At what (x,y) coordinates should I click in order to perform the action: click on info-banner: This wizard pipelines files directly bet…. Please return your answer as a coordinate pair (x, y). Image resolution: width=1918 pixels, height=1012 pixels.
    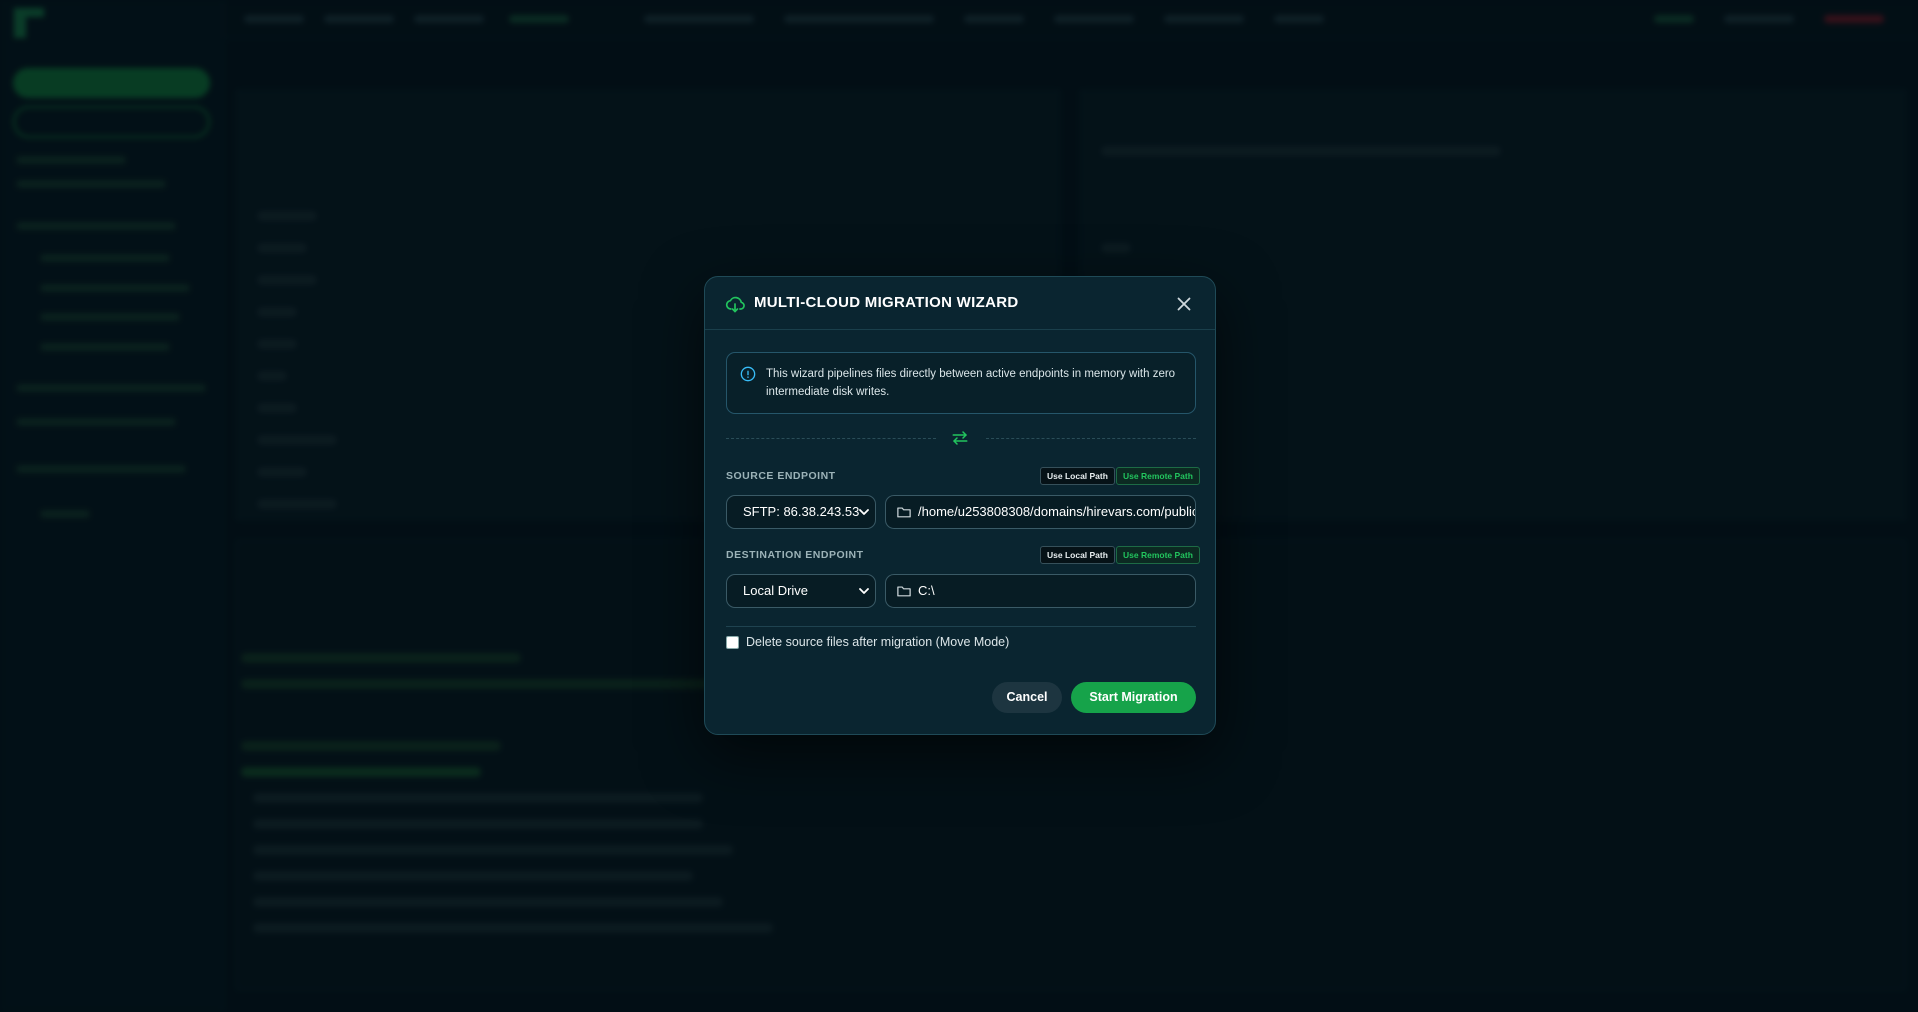
    Looking at the image, I should click on (961, 383).